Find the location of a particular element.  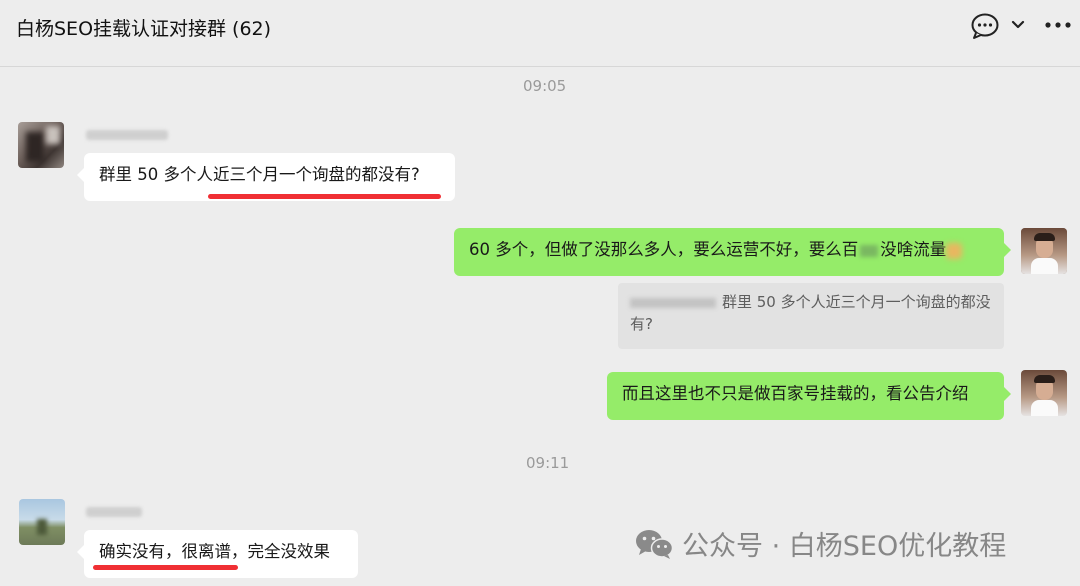

message-bubble: 60 多个，但做了没那么多人，要么运营不好，要么百 没啥流量 is located at coordinates (732, 252).